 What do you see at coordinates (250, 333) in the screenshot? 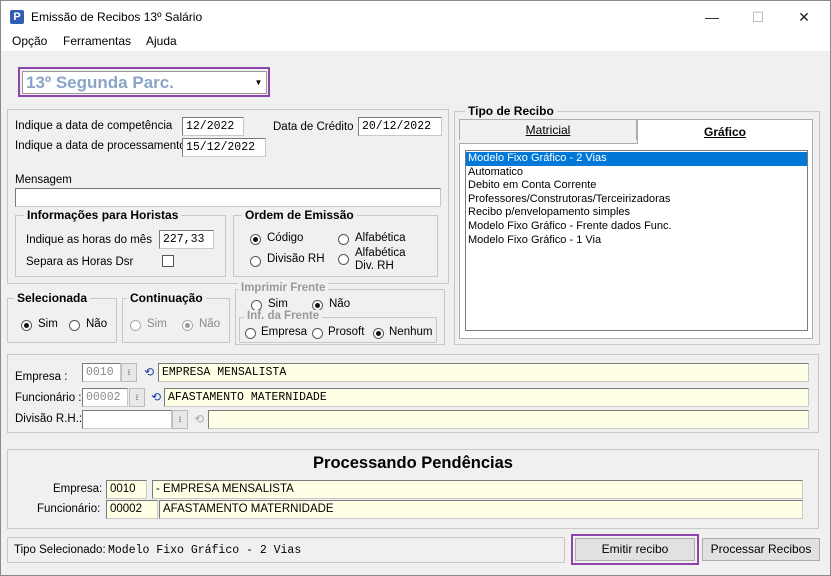
I see `radio-inf-empresa` at bounding box center [250, 333].